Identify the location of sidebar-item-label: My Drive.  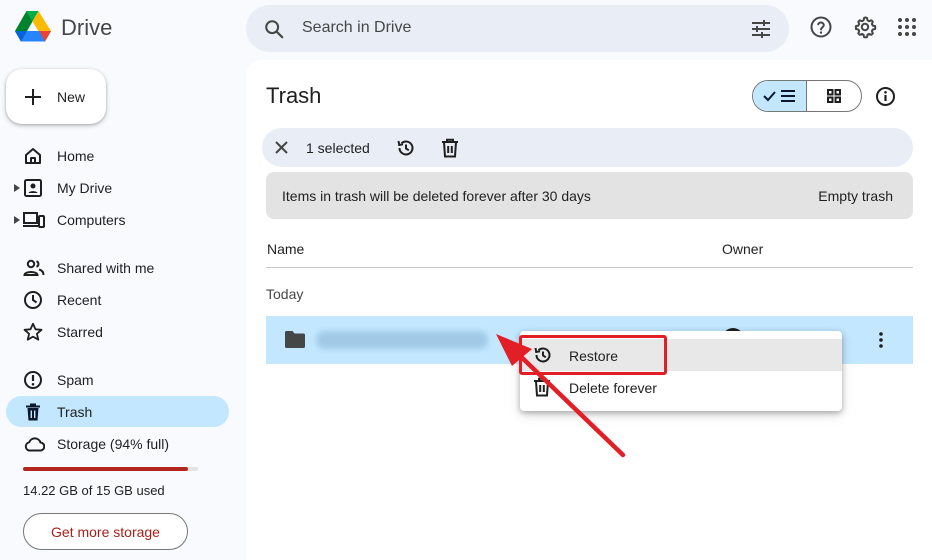
(85, 188).